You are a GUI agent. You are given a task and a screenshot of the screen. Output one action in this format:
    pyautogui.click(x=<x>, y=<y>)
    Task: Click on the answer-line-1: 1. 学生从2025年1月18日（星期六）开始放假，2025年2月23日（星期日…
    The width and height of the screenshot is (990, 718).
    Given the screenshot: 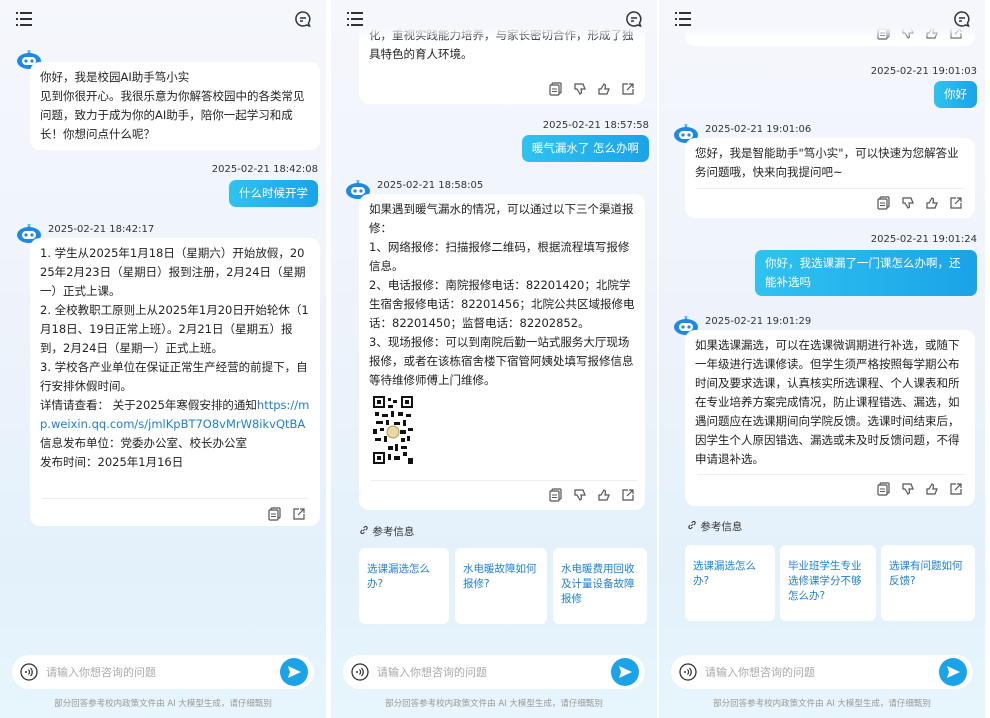 What is the action you would take?
    pyautogui.click(x=173, y=272)
    